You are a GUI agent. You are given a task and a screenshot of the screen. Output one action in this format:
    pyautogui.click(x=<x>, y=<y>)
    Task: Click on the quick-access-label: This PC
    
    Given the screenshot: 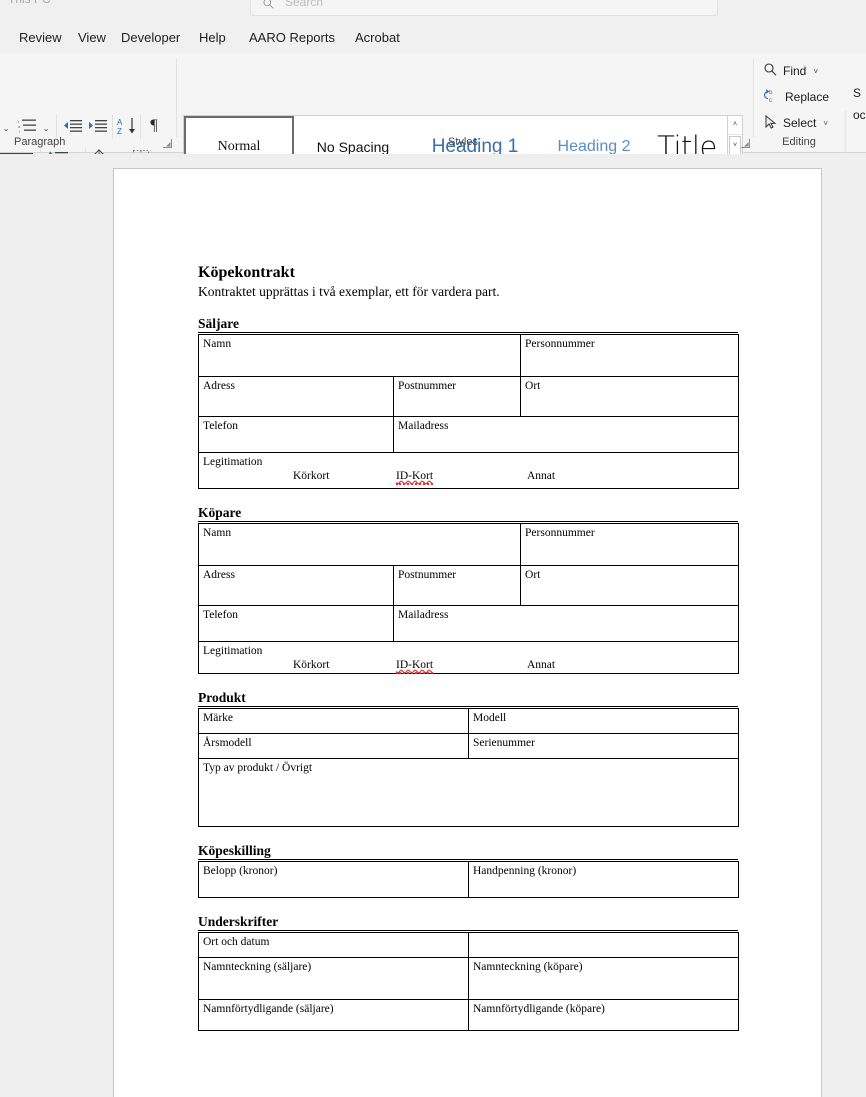 What is the action you would take?
    pyautogui.click(x=29, y=3)
    